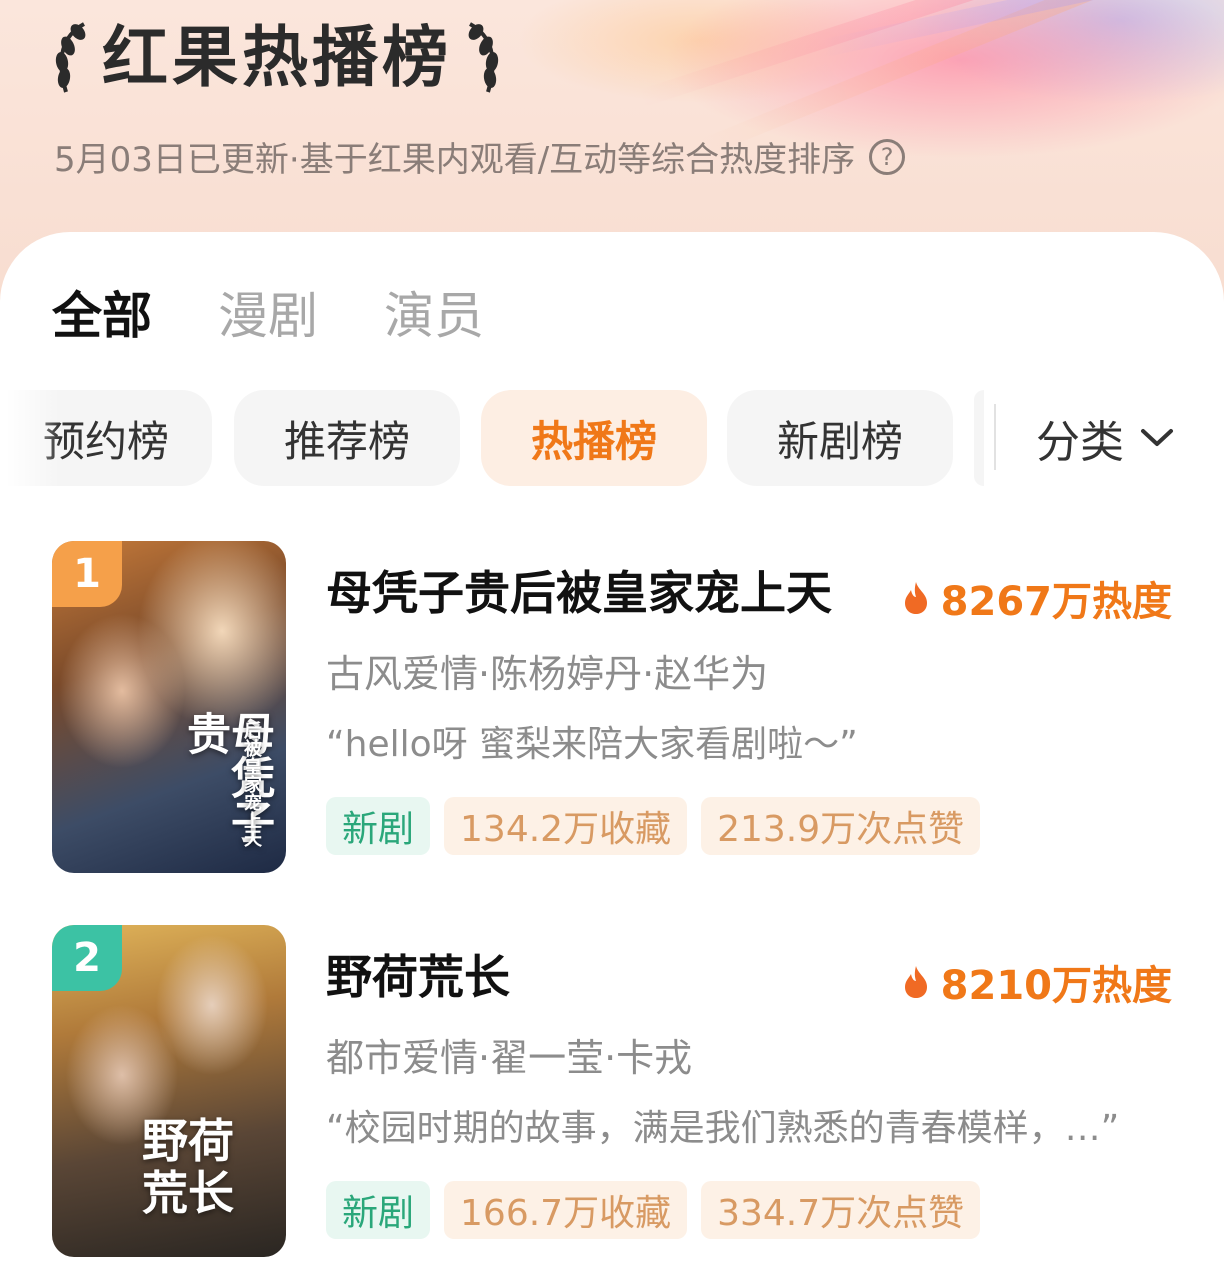  What do you see at coordinates (1157, 437) in the screenshot?
I see `chevron-down-icon` at bounding box center [1157, 437].